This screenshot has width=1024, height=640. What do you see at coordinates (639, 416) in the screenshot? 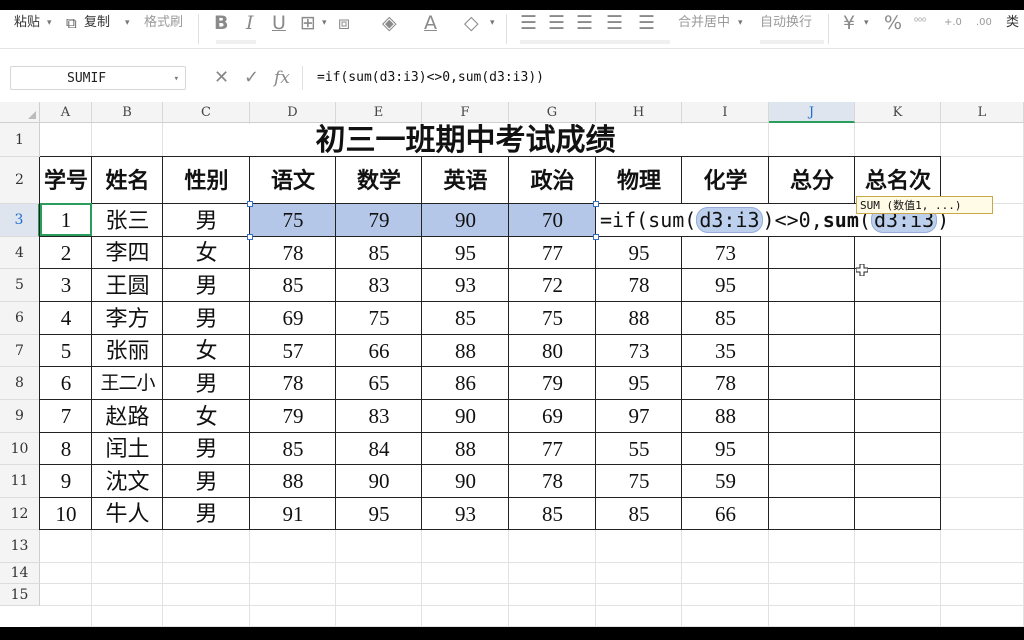
I see `data-cell: 97` at bounding box center [639, 416].